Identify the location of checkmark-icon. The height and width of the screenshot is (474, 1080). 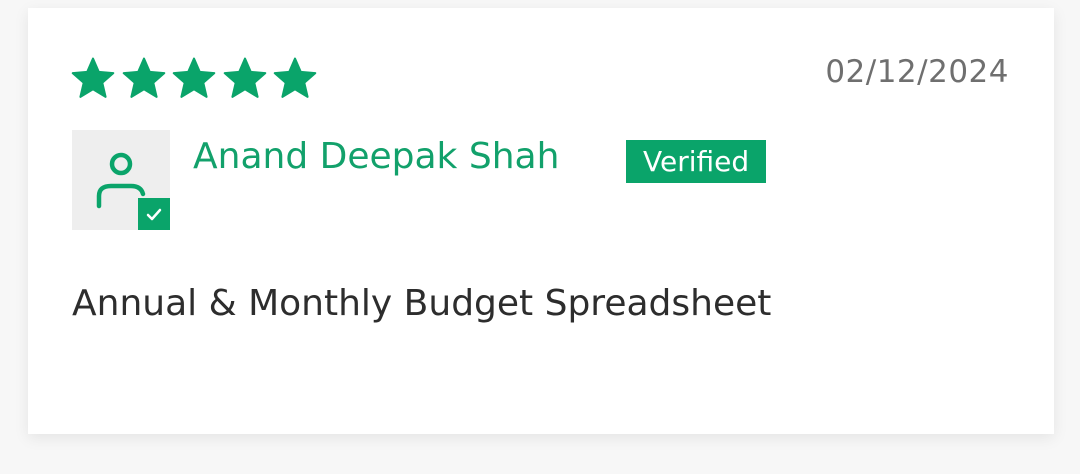
(154, 214).